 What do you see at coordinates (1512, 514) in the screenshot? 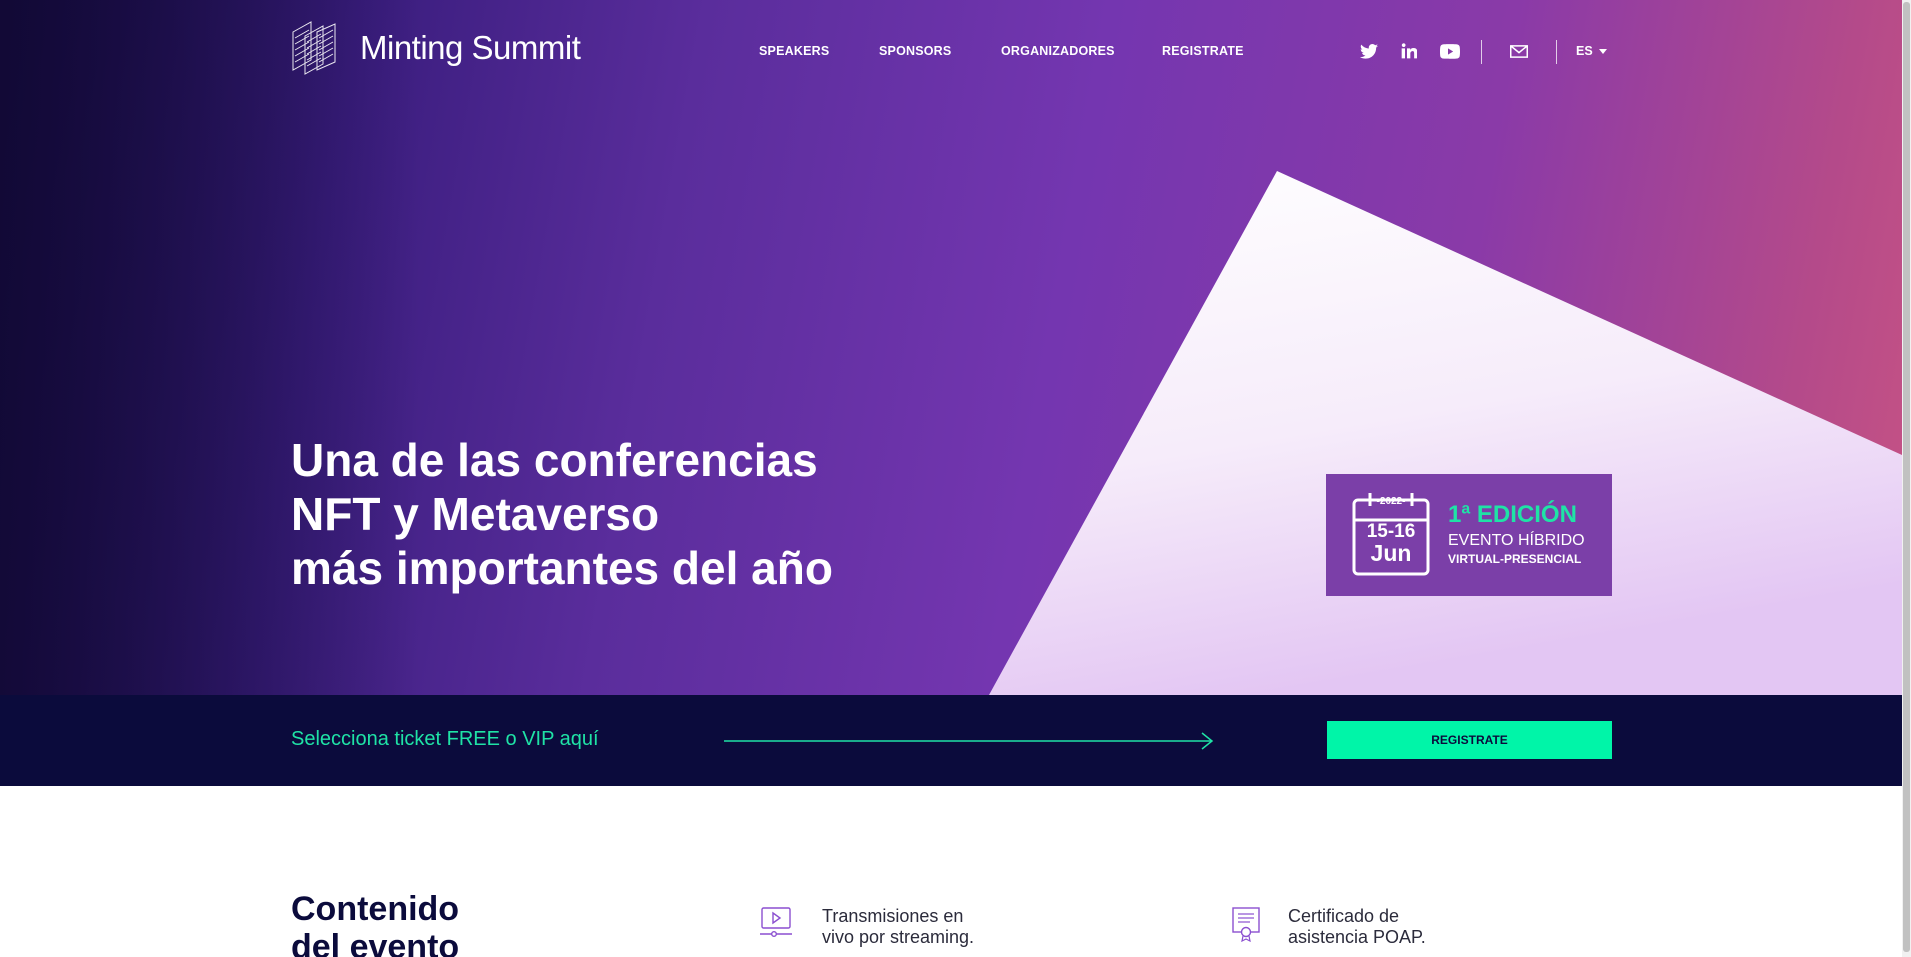
I see `badge-edition: 1ª EDICIÓN` at bounding box center [1512, 514].